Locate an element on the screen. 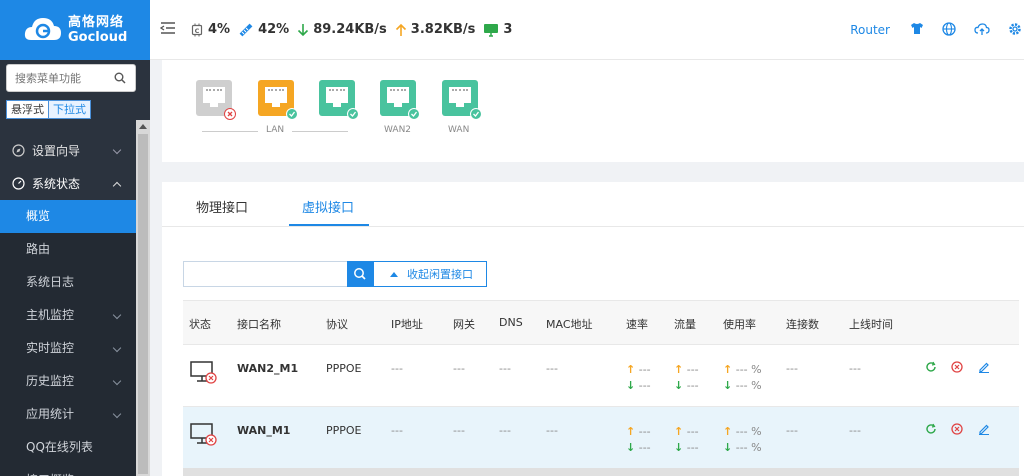 This screenshot has width=1024, height=476. sidebar-item-setup-wizard: 设置向导 is located at coordinates (68, 150).